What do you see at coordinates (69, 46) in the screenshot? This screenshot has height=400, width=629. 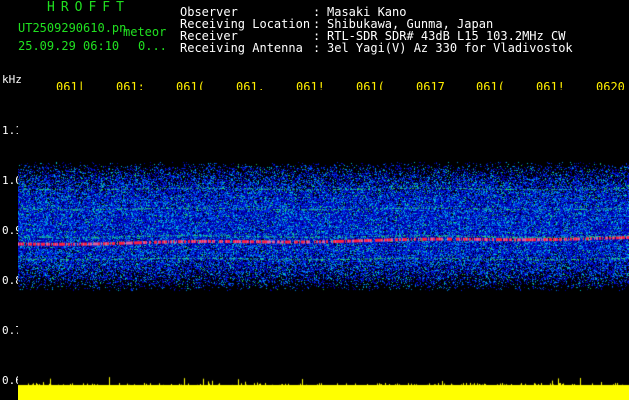 I see `datetime: 25.09.29 06:10` at bounding box center [69, 46].